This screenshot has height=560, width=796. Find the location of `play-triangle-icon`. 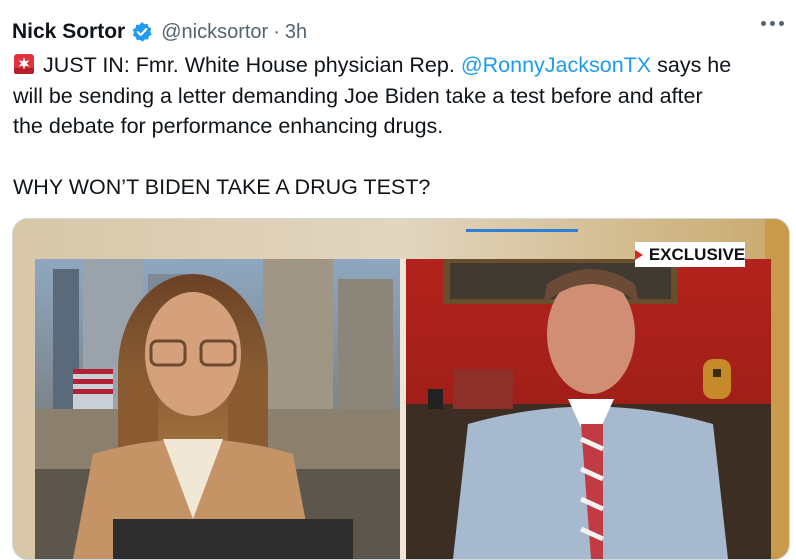

play-triangle-icon is located at coordinates (638, 254).